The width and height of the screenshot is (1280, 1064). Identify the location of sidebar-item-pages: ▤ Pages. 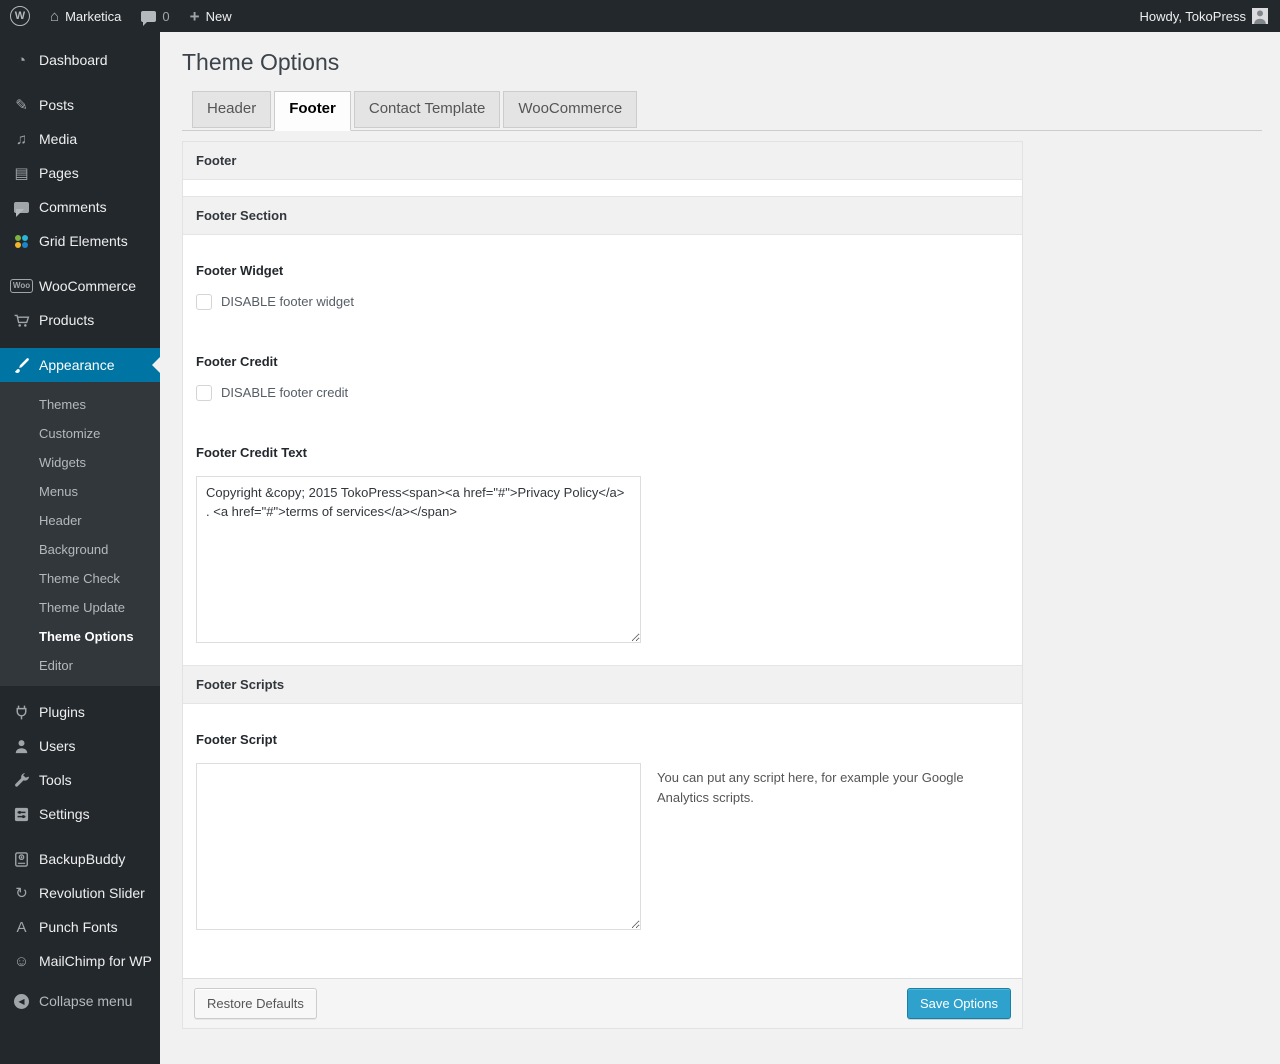
(80, 173).